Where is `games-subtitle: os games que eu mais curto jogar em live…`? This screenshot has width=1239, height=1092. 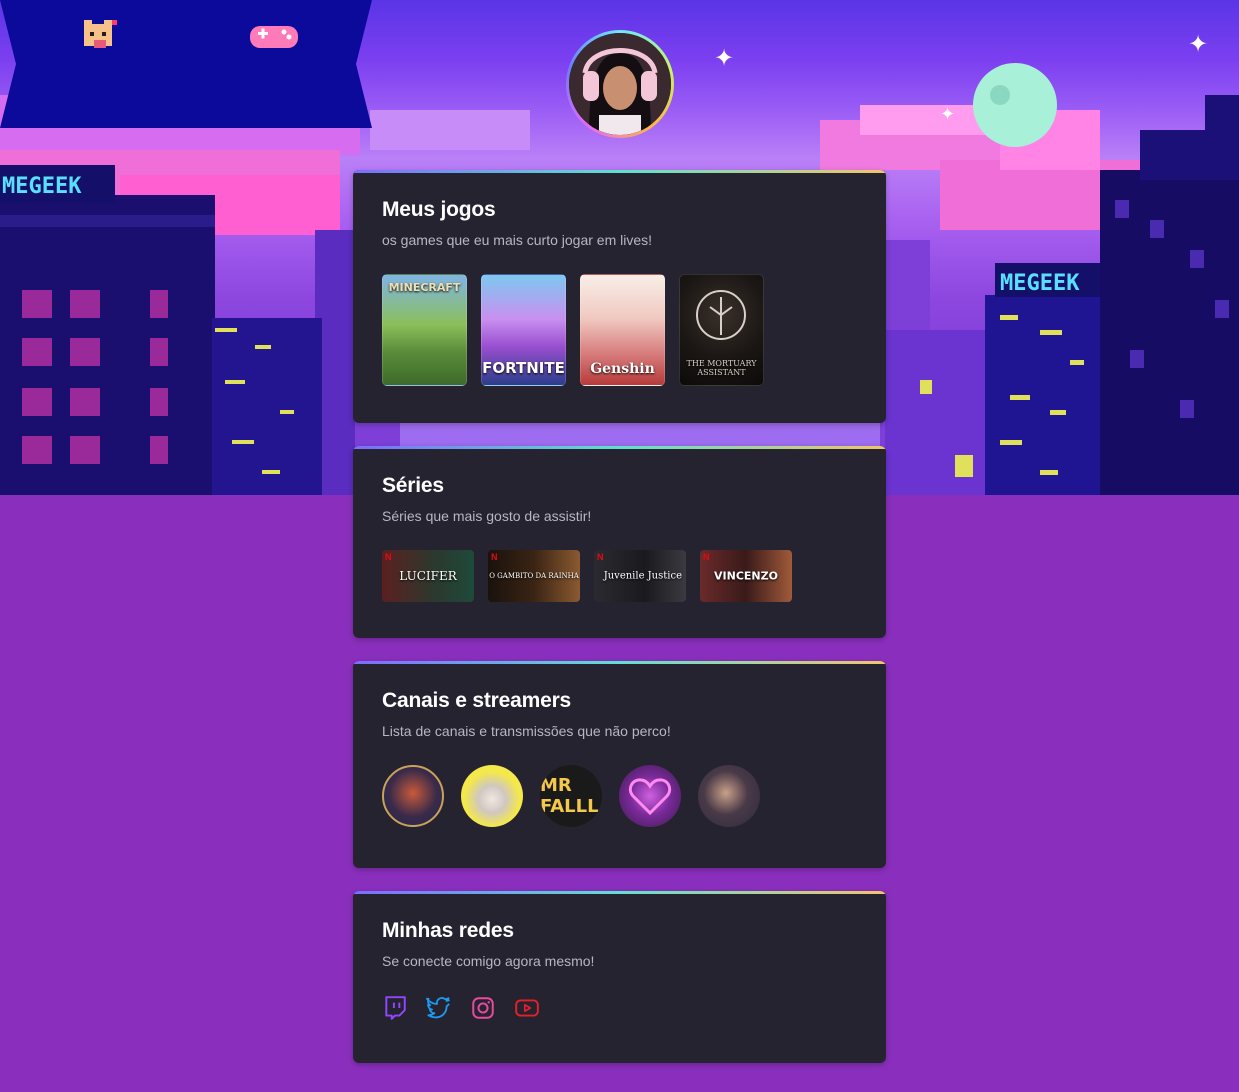 games-subtitle: os games que eu mais curto jogar em live… is located at coordinates (517, 240).